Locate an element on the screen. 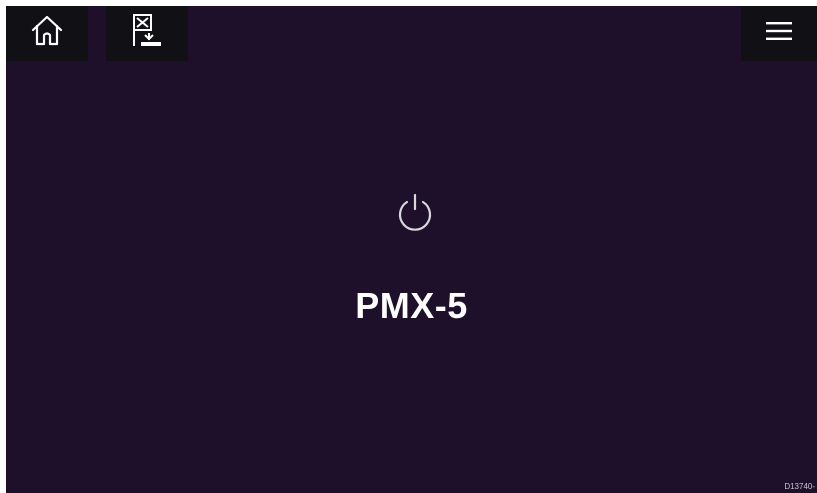  hamburger-menu-icon is located at coordinates (779, 33).